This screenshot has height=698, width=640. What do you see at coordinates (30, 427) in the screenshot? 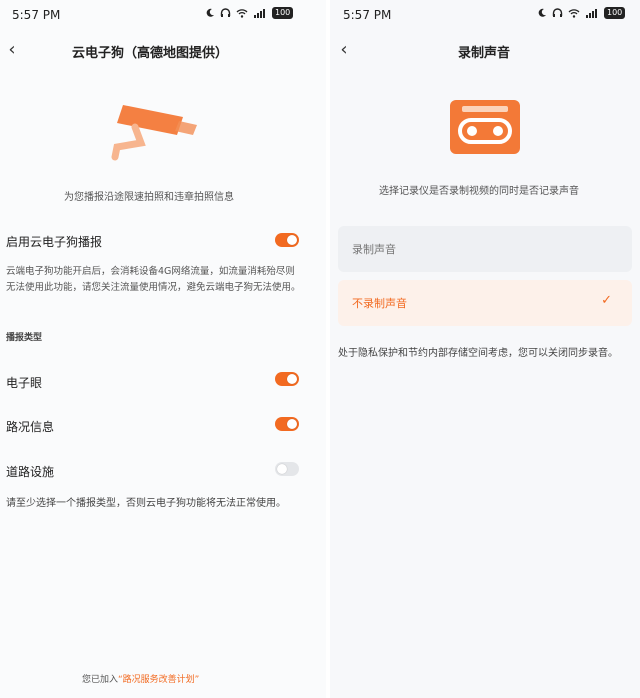
I see `item-label-traffic: 路况信息` at bounding box center [30, 427].